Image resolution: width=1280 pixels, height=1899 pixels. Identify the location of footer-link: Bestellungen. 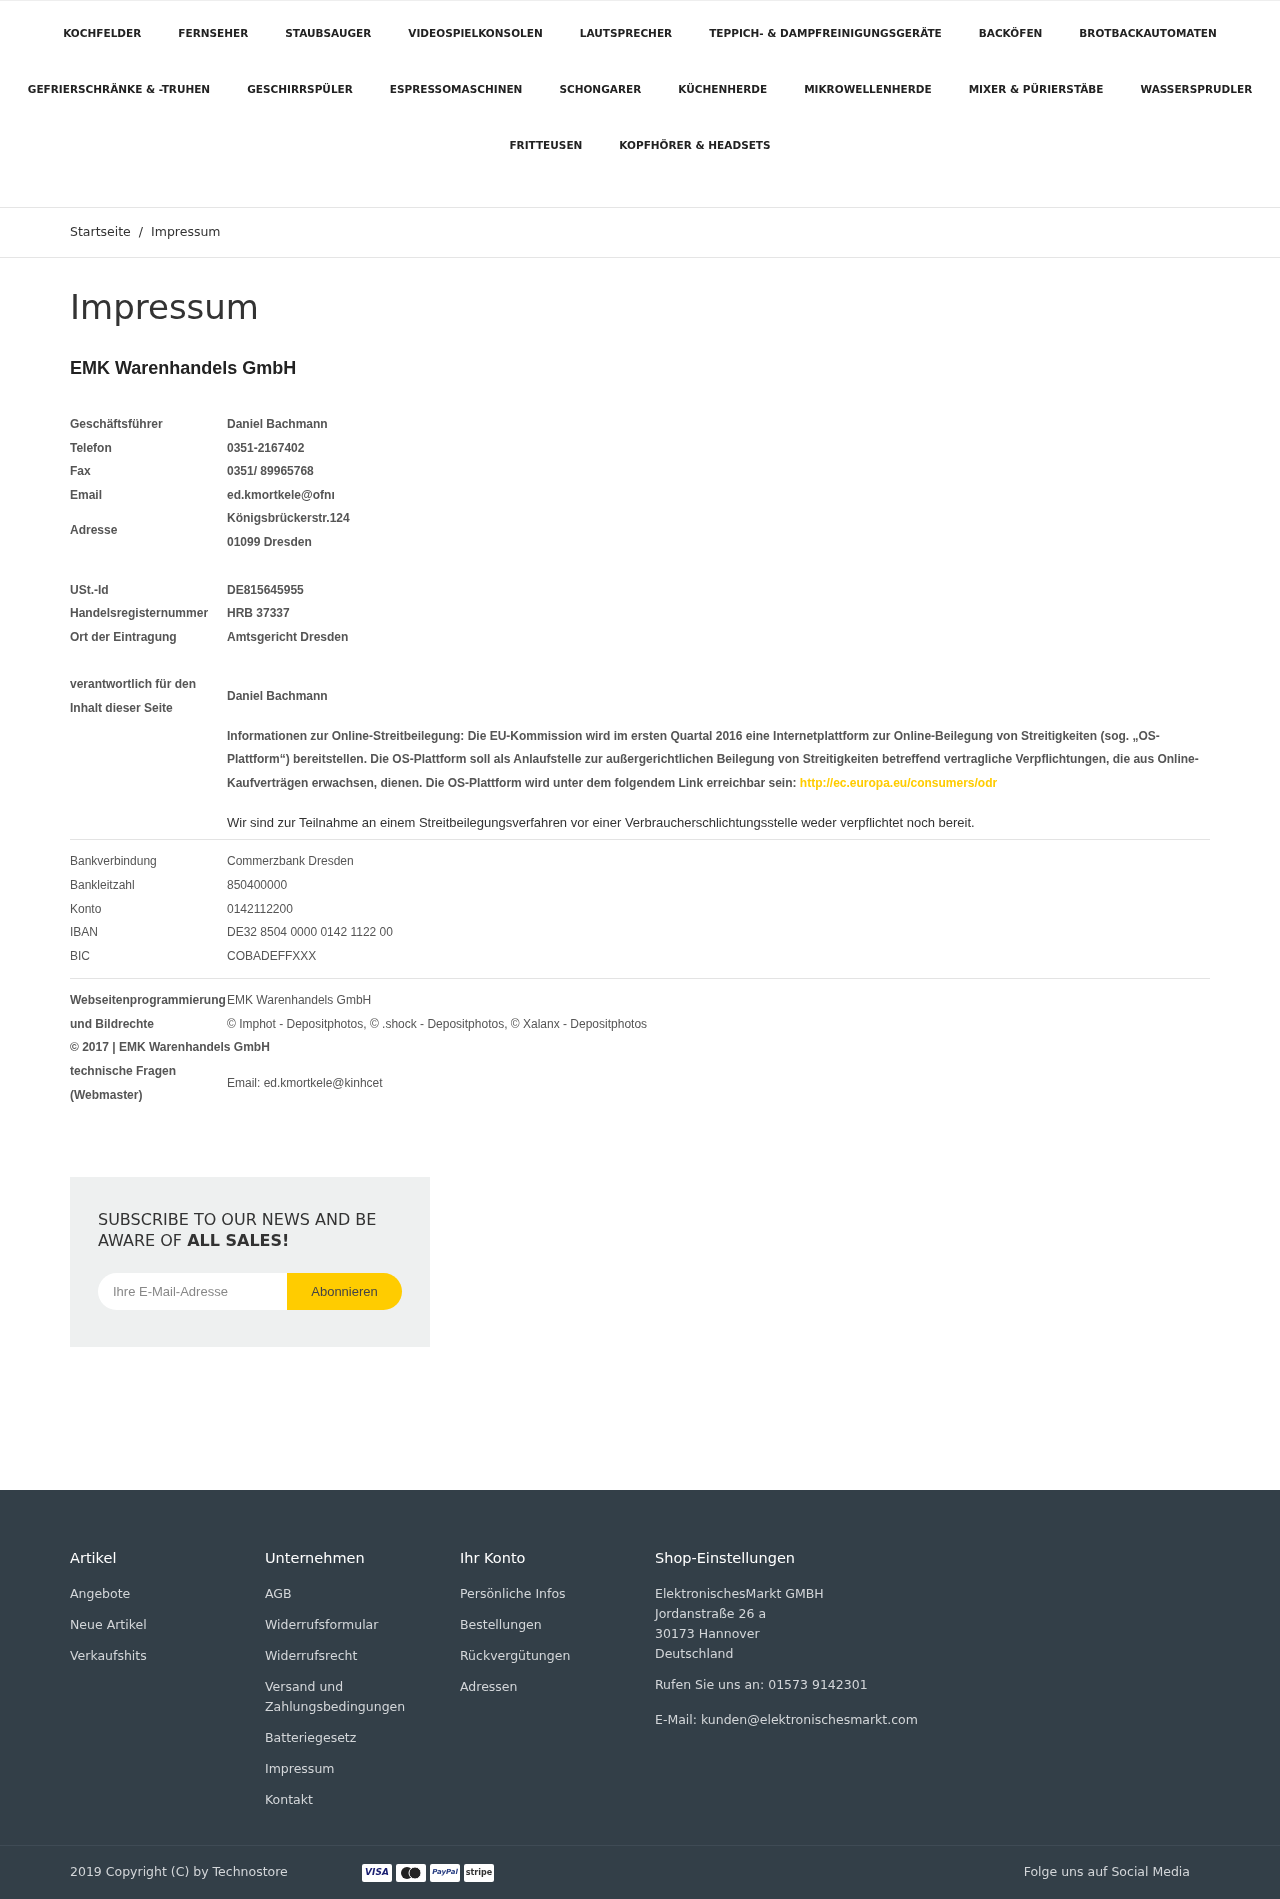
(535, 1624).